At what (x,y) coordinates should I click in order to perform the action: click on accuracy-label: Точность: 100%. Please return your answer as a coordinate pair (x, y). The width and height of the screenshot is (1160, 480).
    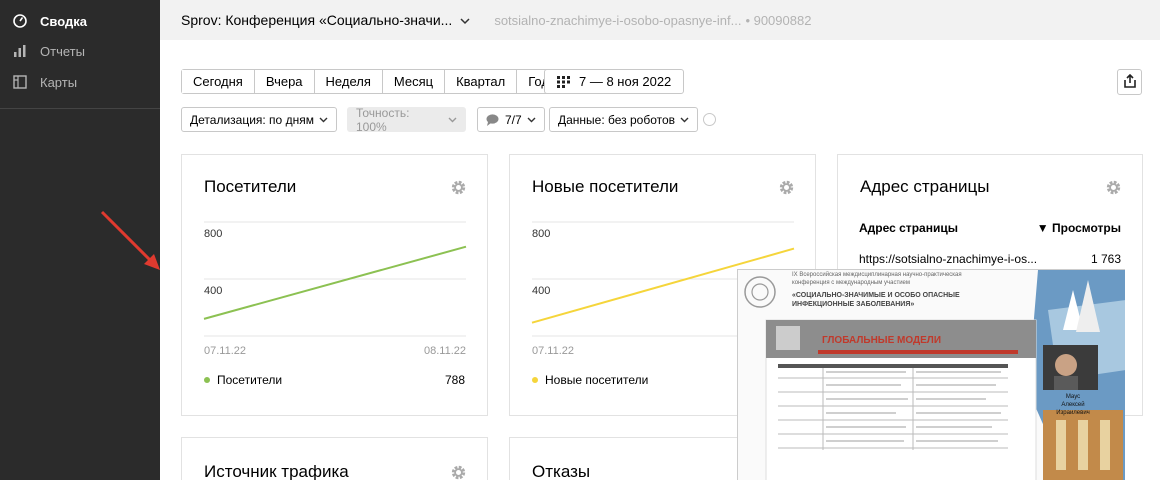
    Looking at the image, I should click on (383, 119).